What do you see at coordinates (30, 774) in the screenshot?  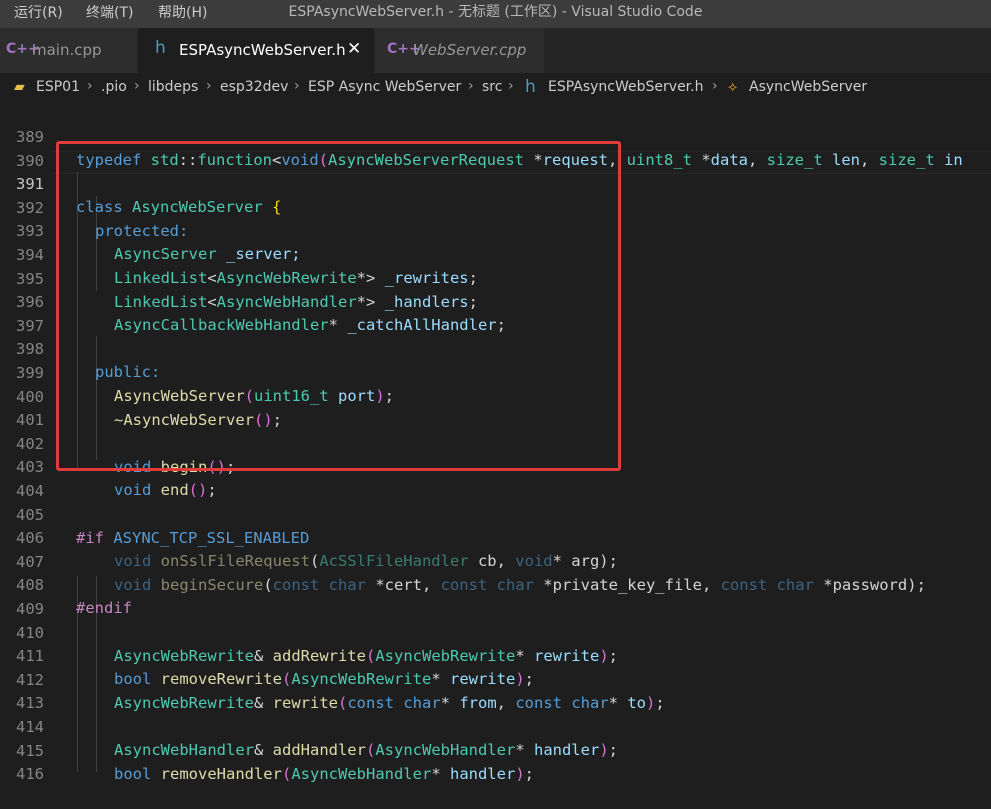 I see `line-number: 416` at bounding box center [30, 774].